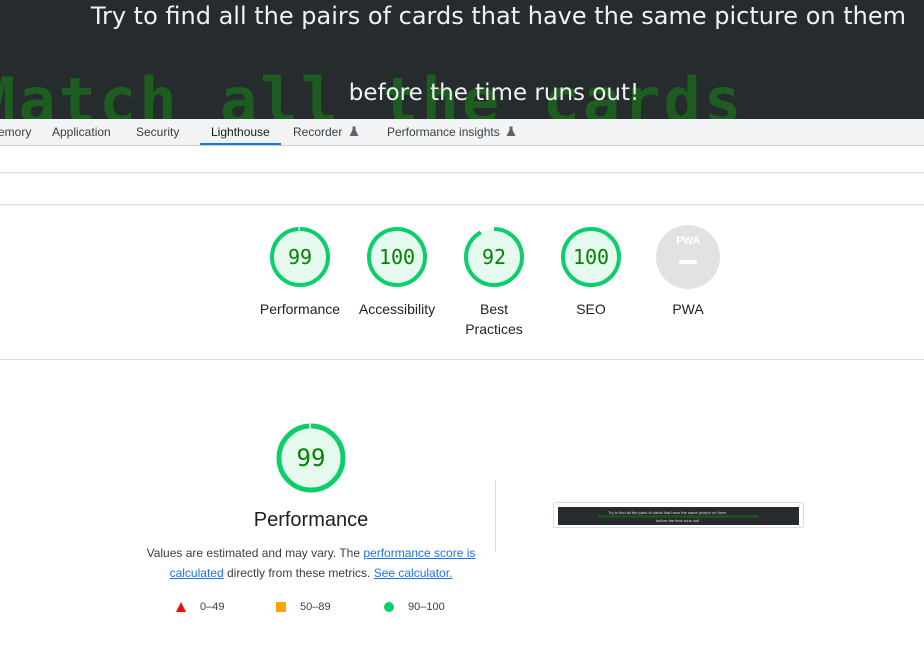 This screenshot has width=924, height=651. What do you see at coordinates (426, 607) in the screenshot?
I see `legend-pass-range: 90–100` at bounding box center [426, 607].